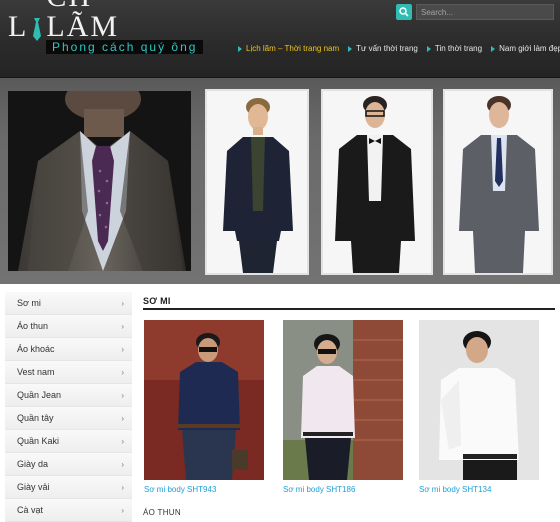 The image size is (560, 522). Describe the element at coordinates (293, 48) in the screenshot. I see `nav-item-label: Lịch lãm – Thời trang nam` at that location.